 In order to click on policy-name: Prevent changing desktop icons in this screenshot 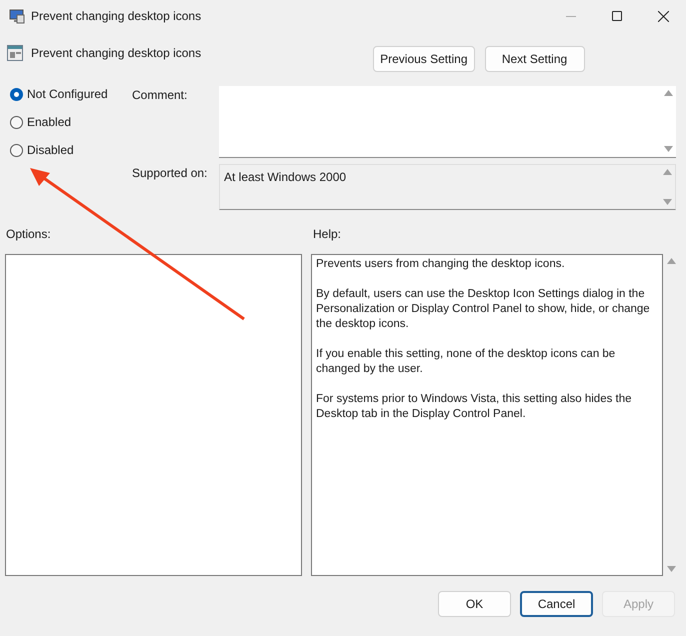, I will do `click(116, 53)`.